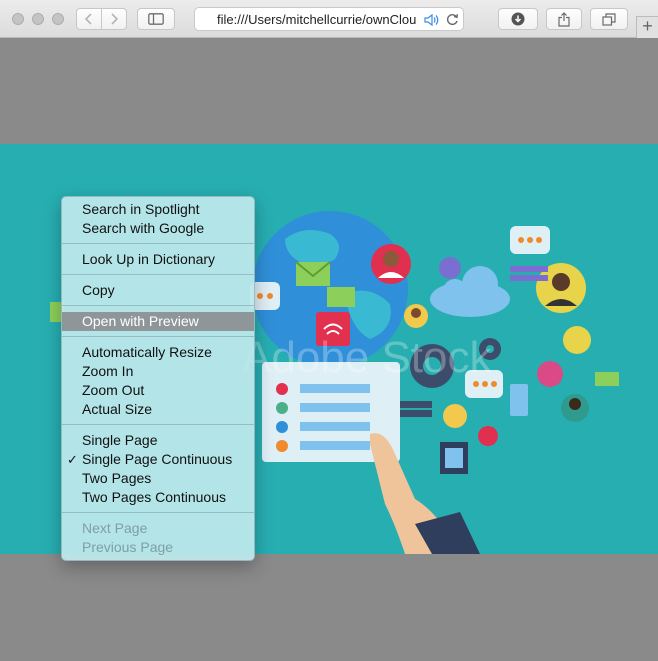 The width and height of the screenshot is (658, 661). What do you see at coordinates (18, 19) in the screenshot?
I see `close-window-button` at bounding box center [18, 19].